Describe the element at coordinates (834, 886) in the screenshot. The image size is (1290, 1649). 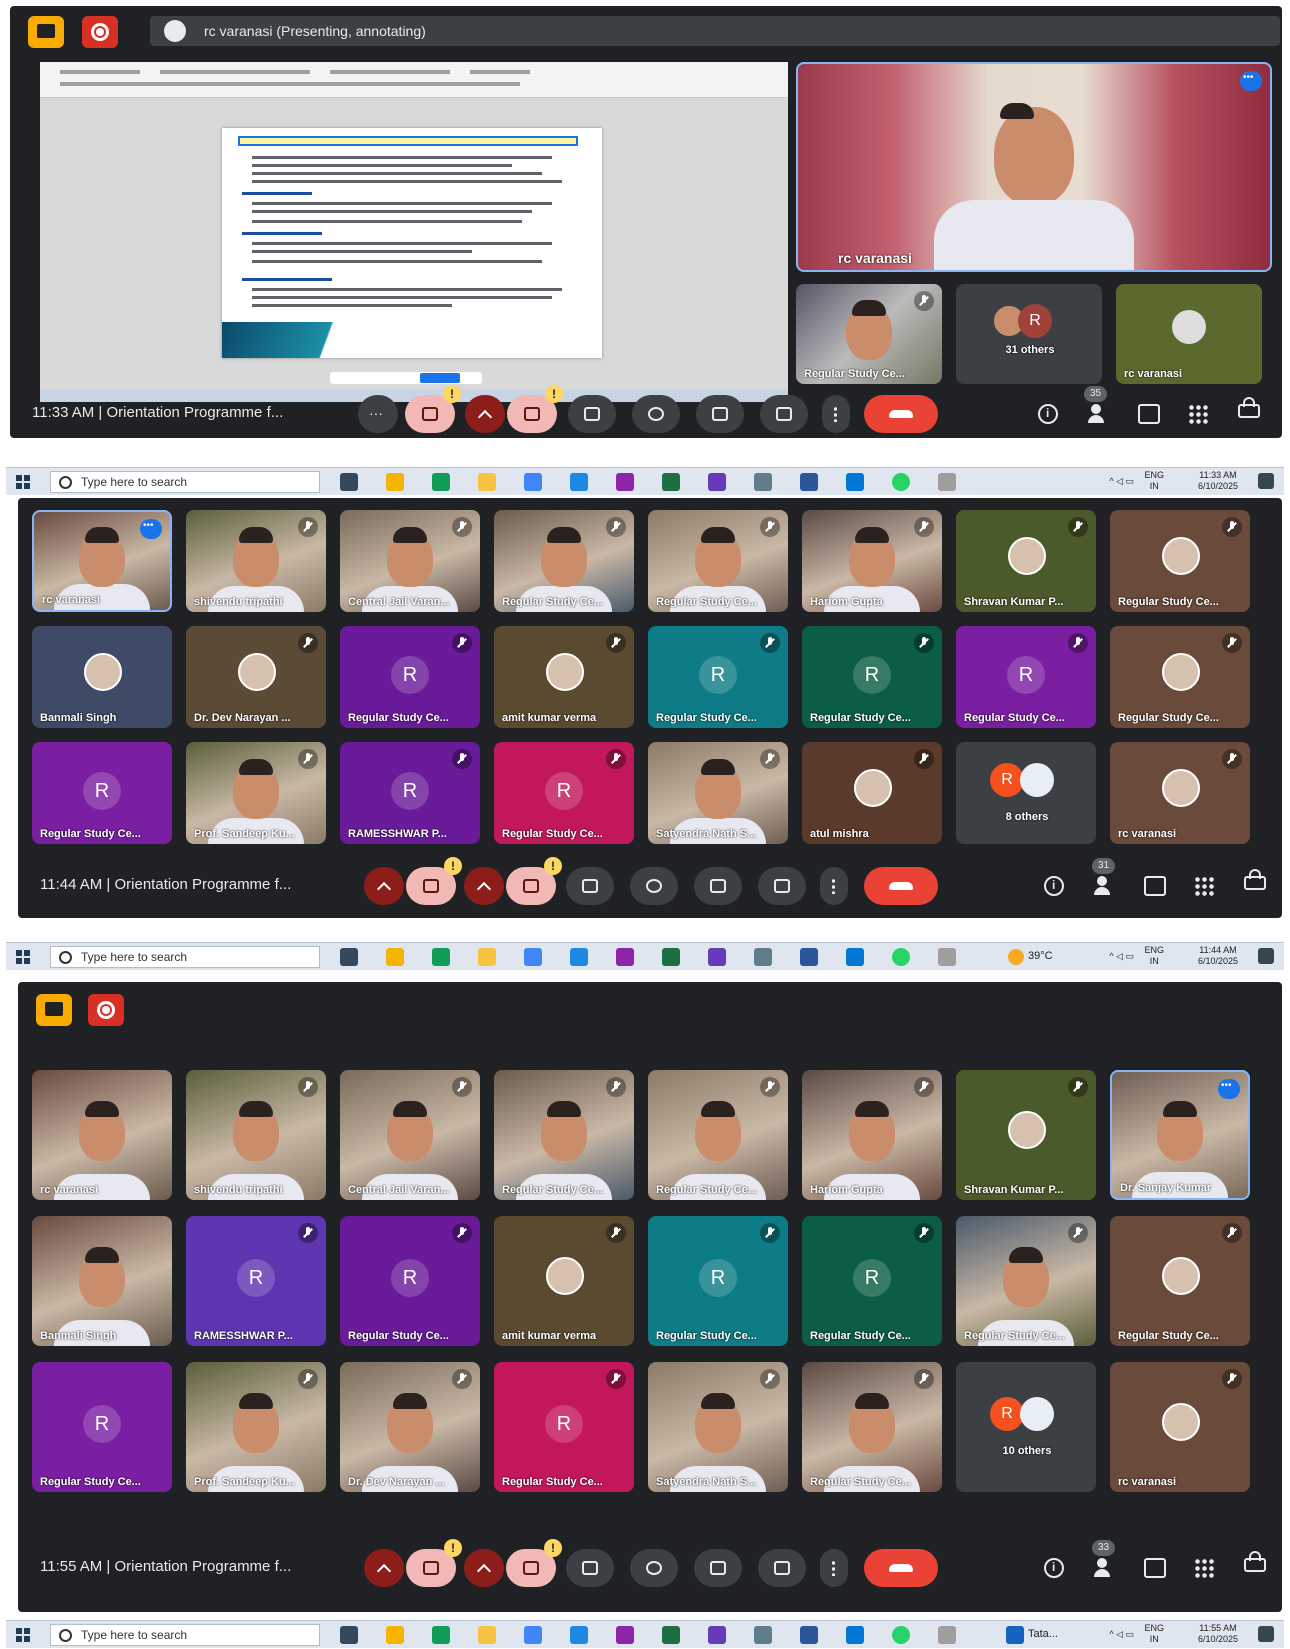
I see `more-button` at that location.